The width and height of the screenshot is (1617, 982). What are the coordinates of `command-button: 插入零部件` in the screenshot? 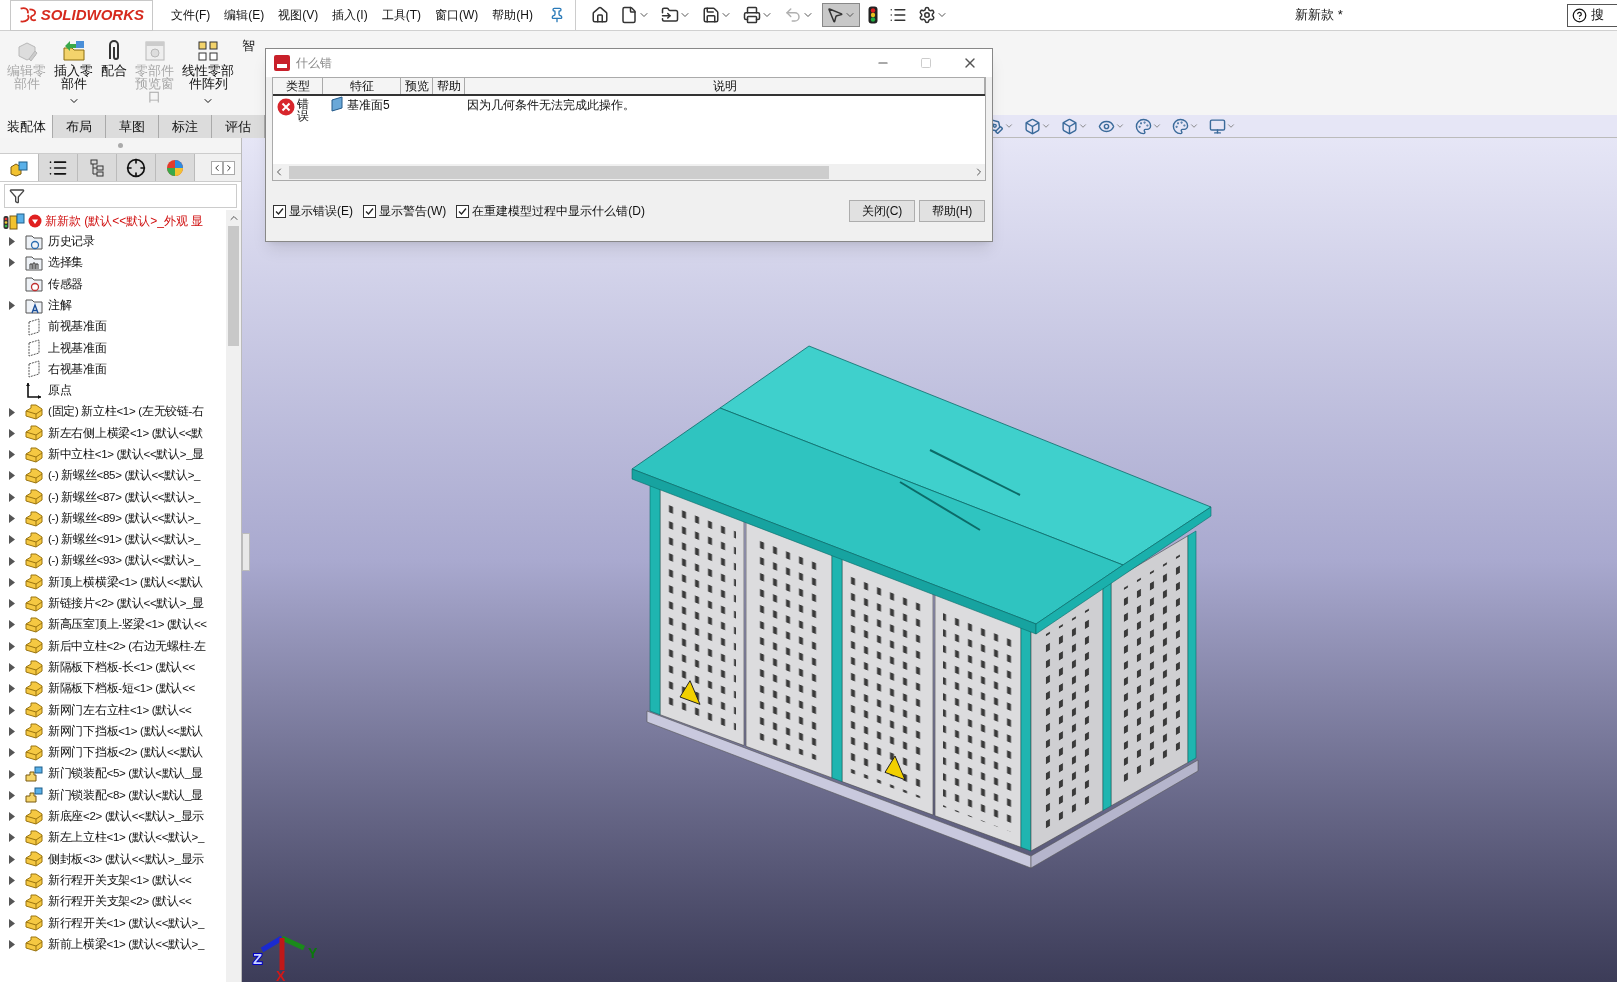 It's located at (73, 73).